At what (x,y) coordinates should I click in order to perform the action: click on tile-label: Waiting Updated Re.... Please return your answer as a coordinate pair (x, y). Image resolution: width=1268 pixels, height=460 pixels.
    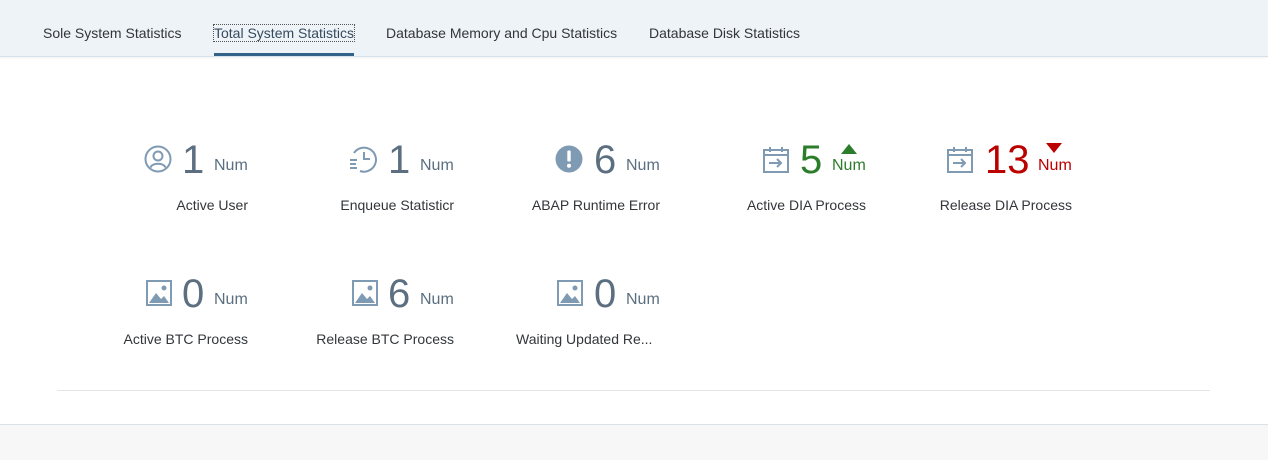
    Looking at the image, I should click on (584, 339).